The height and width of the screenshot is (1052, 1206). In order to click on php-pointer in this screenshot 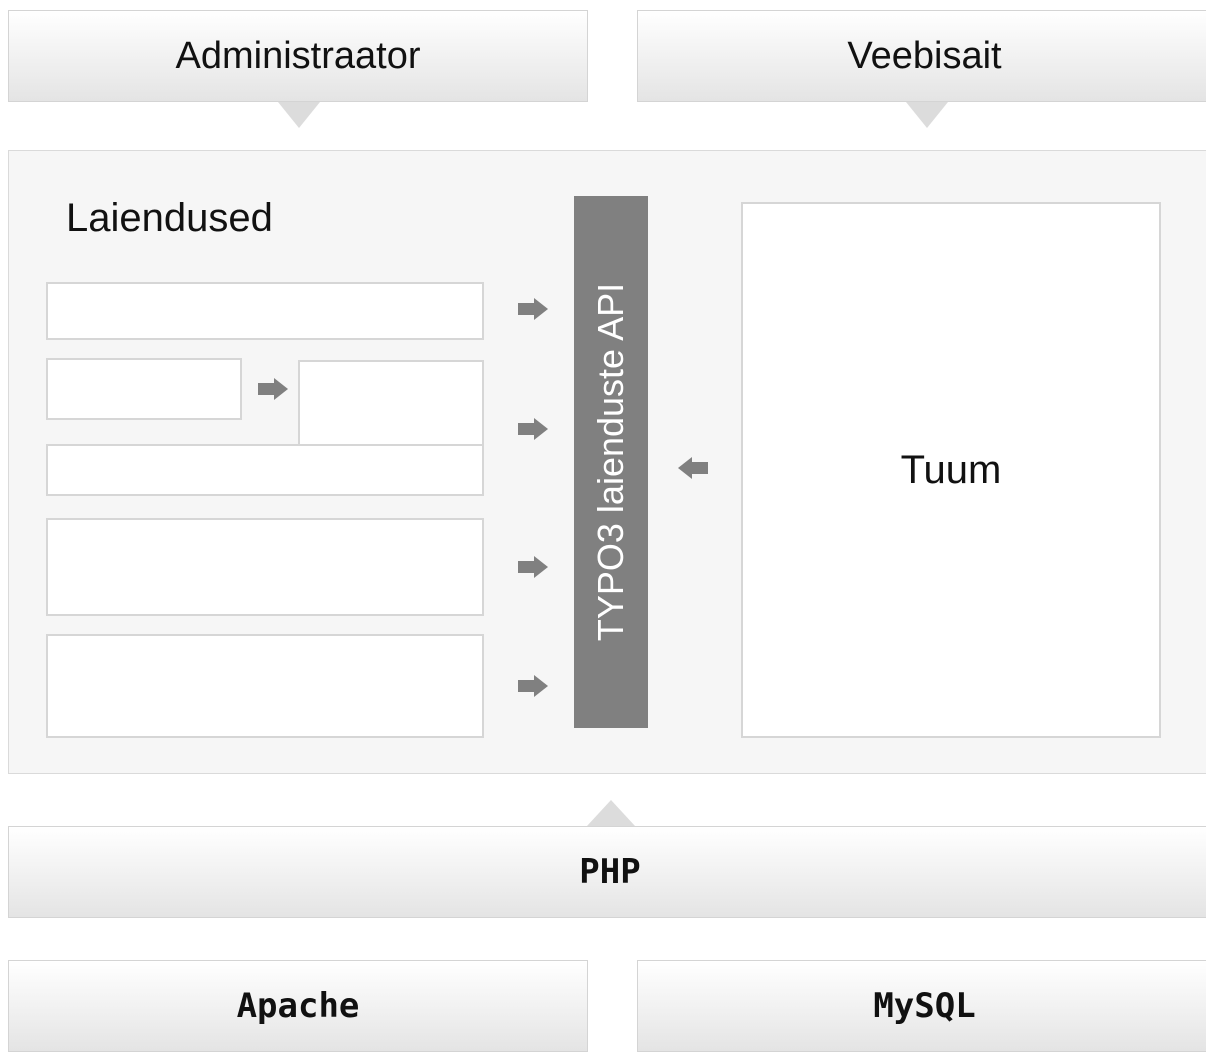, I will do `click(611, 813)`.